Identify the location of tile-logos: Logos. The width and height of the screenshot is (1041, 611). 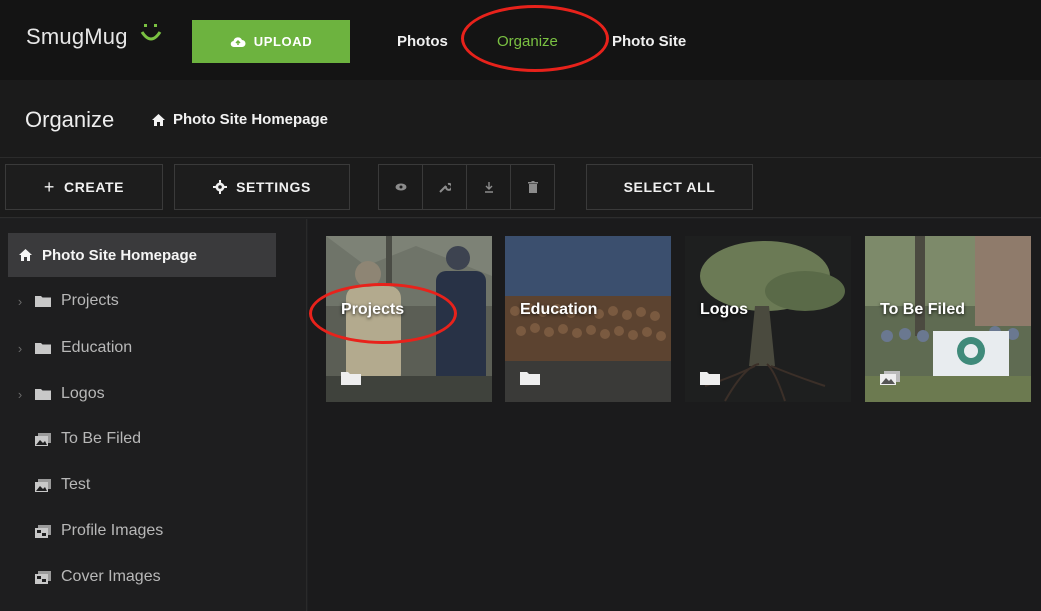
(768, 319).